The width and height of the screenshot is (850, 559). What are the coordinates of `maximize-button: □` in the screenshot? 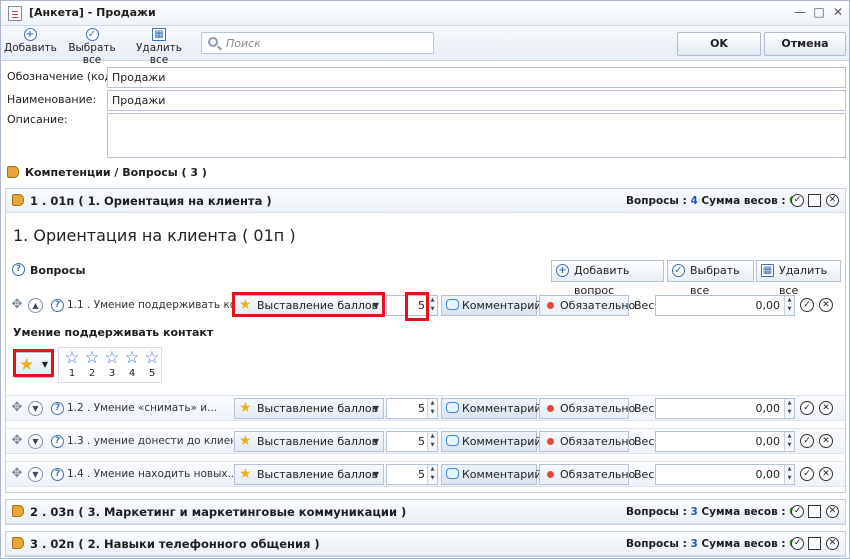 It's located at (819, 13).